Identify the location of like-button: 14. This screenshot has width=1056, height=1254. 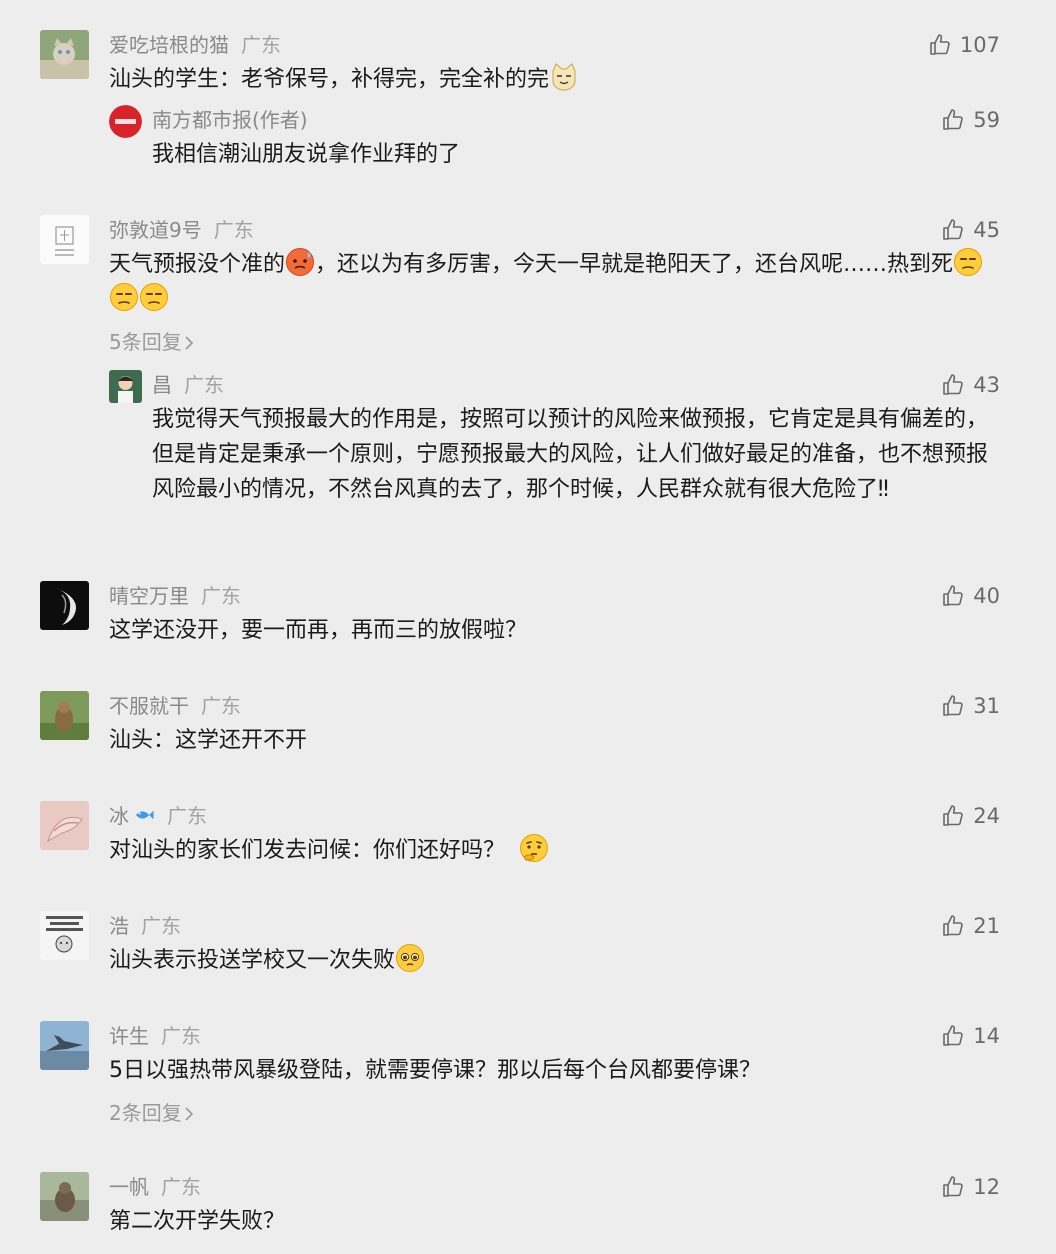
(970, 1036).